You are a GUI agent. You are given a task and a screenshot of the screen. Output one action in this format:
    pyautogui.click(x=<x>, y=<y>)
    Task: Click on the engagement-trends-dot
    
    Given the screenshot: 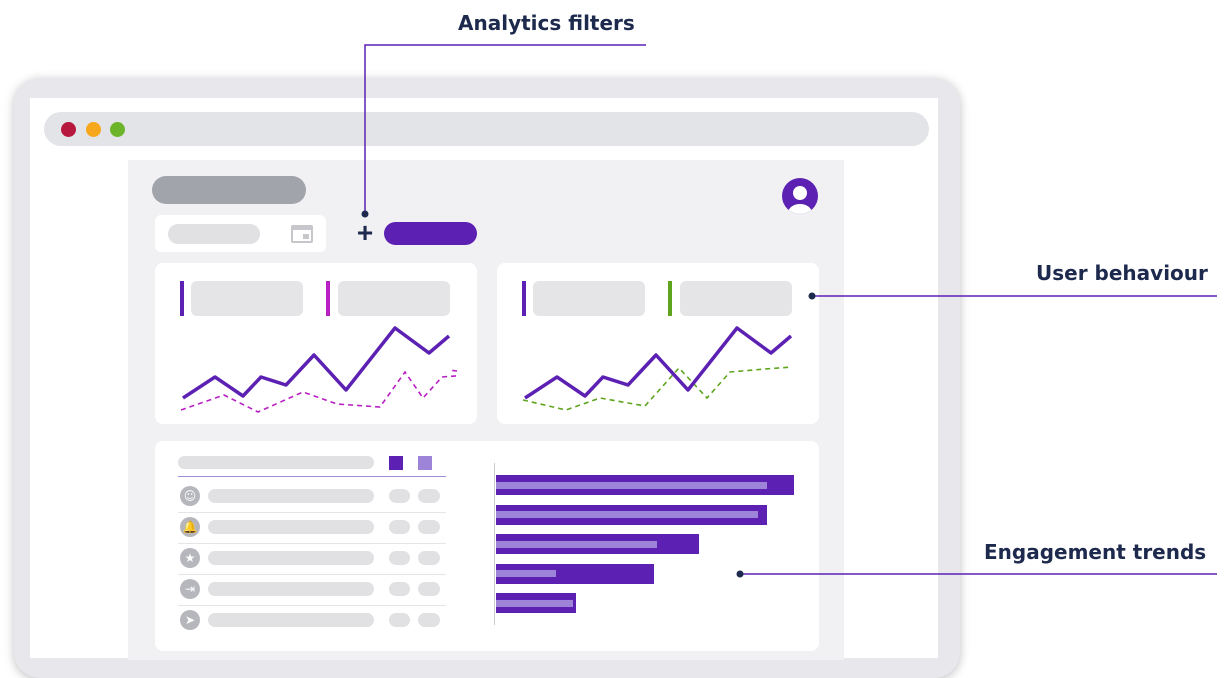 What is the action you would take?
    pyautogui.click(x=740, y=574)
    